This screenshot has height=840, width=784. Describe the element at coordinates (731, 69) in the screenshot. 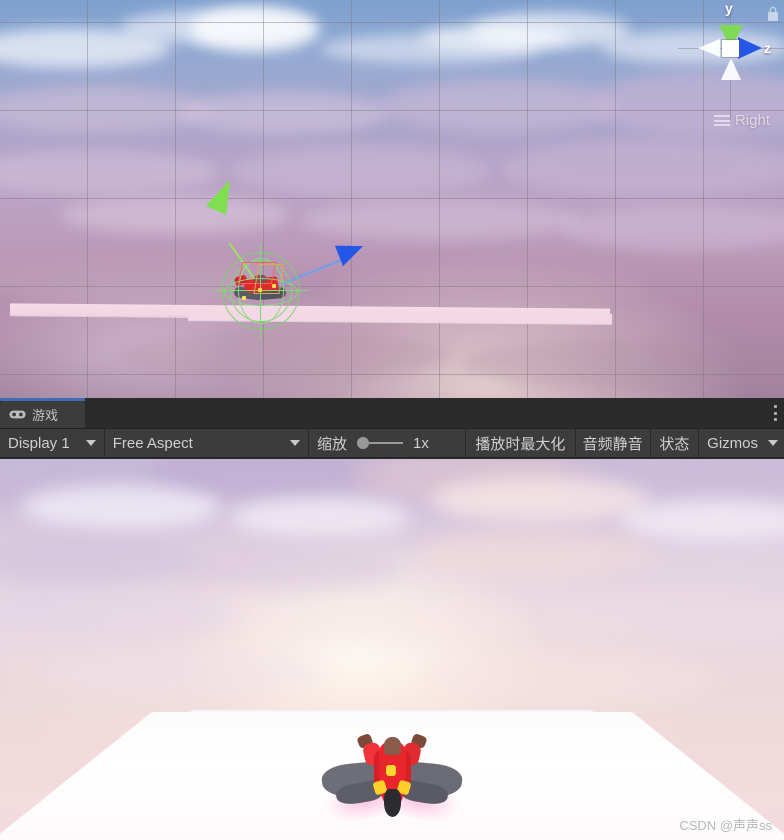

I see `gizmo-y-neg-axis-cone` at that location.